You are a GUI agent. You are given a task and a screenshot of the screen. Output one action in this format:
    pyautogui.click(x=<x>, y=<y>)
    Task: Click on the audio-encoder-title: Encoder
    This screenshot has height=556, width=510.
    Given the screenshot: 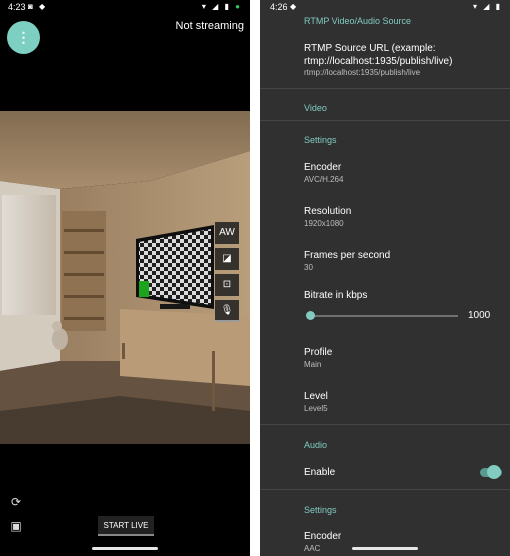 What is the action you would take?
    pyautogui.click(x=322, y=536)
    